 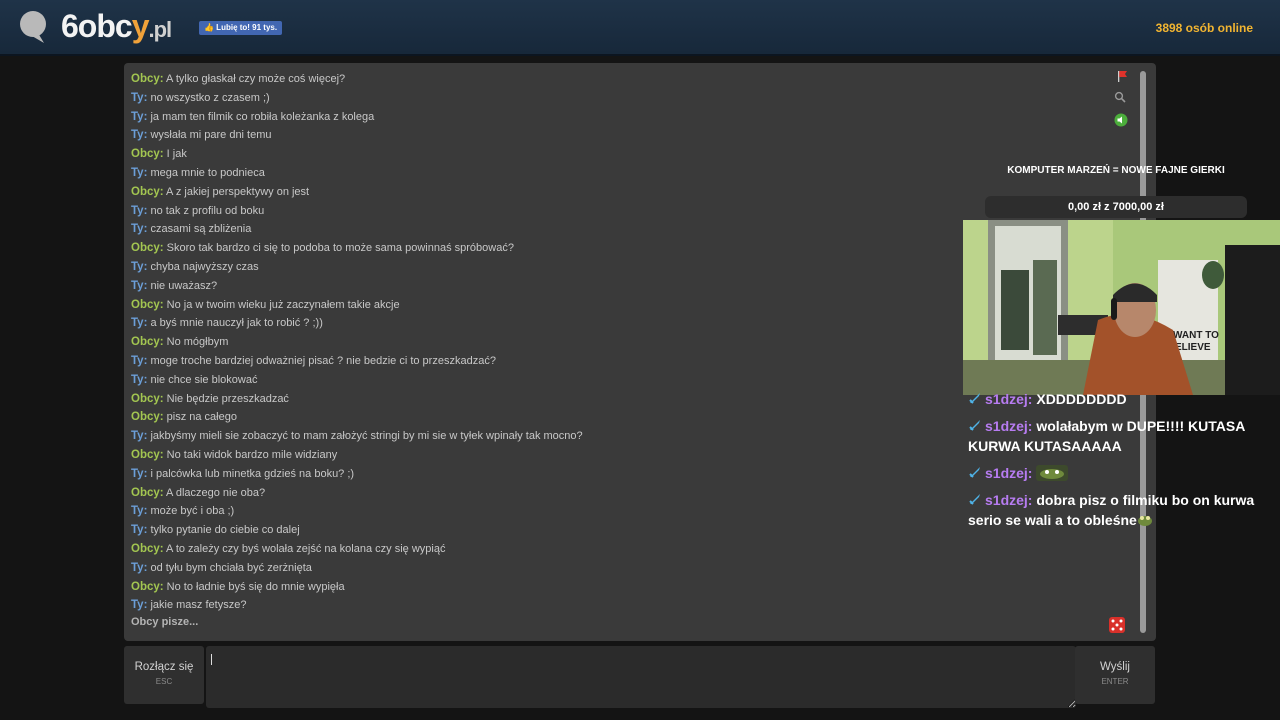 What do you see at coordinates (621, 192) in the screenshot?
I see `chat-message: Obcy: A z jakiej perspektywy on jest` at bounding box center [621, 192].